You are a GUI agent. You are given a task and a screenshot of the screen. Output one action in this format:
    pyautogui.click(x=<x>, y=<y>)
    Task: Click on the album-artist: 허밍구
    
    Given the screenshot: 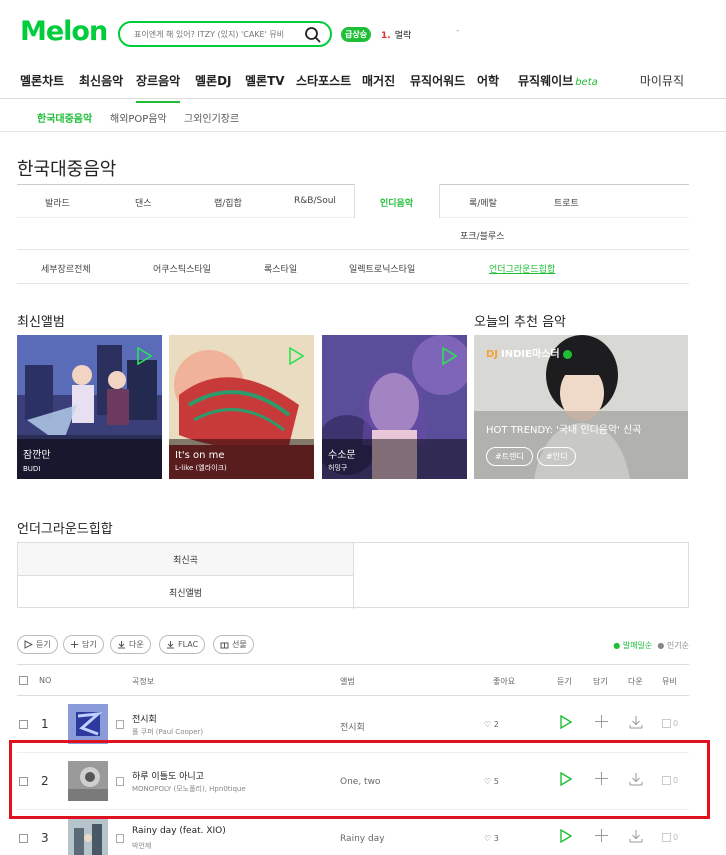 What is the action you would take?
    pyautogui.click(x=337, y=468)
    